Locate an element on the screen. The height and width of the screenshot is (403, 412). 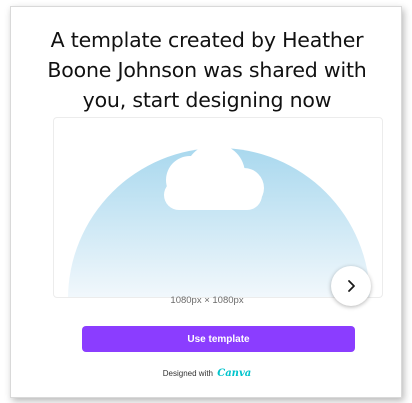
title-line-1: A template created by Heather is located at coordinates (207, 40).